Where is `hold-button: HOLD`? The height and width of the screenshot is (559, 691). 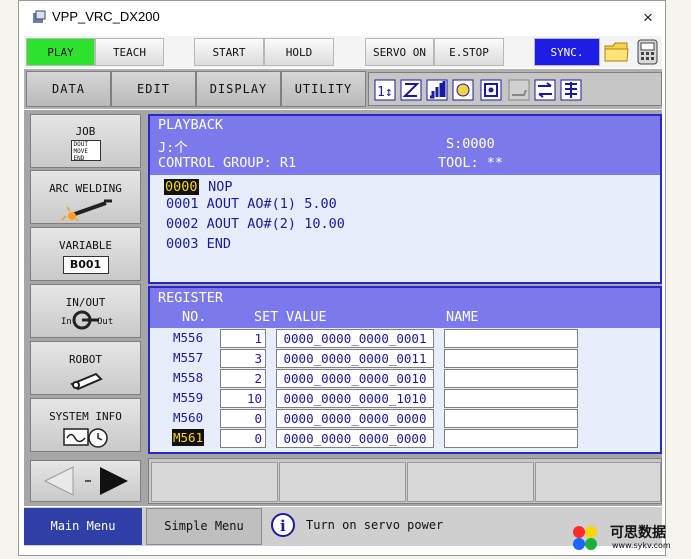 hold-button: HOLD is located at coordinates (299, 52).